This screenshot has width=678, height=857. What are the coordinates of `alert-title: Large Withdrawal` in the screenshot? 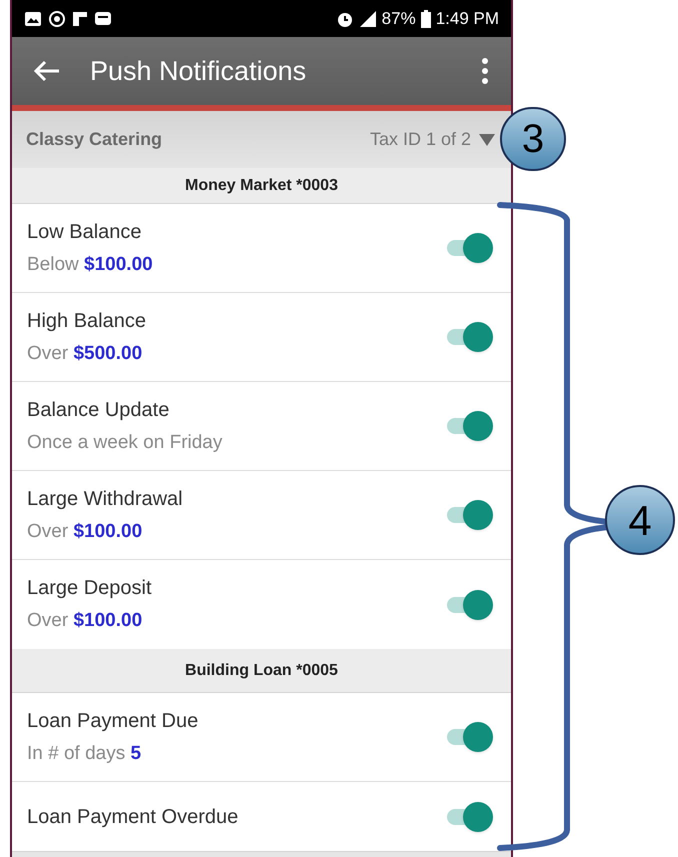 It's located at (105, 499).